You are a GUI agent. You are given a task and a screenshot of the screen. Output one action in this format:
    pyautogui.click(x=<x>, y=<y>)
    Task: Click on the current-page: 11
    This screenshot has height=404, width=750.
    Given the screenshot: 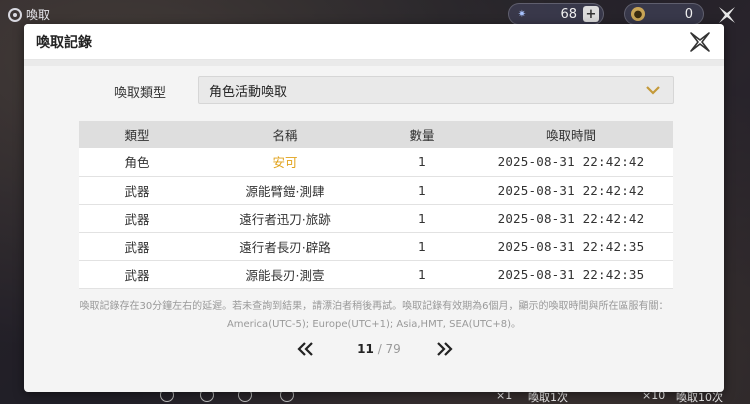 What is the action you would take?
    pyautogui.click(x=365, y=349)
    